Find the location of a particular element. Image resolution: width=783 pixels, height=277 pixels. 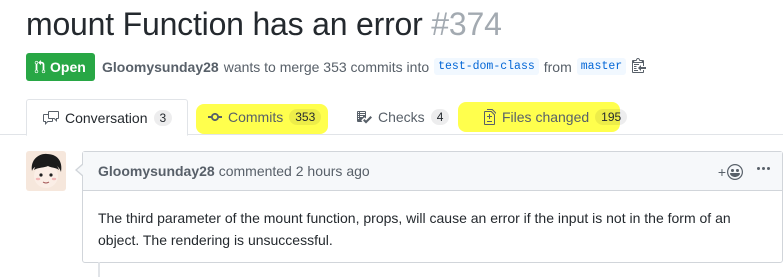

head-branch-label: master is located at coordinates (601, 66).